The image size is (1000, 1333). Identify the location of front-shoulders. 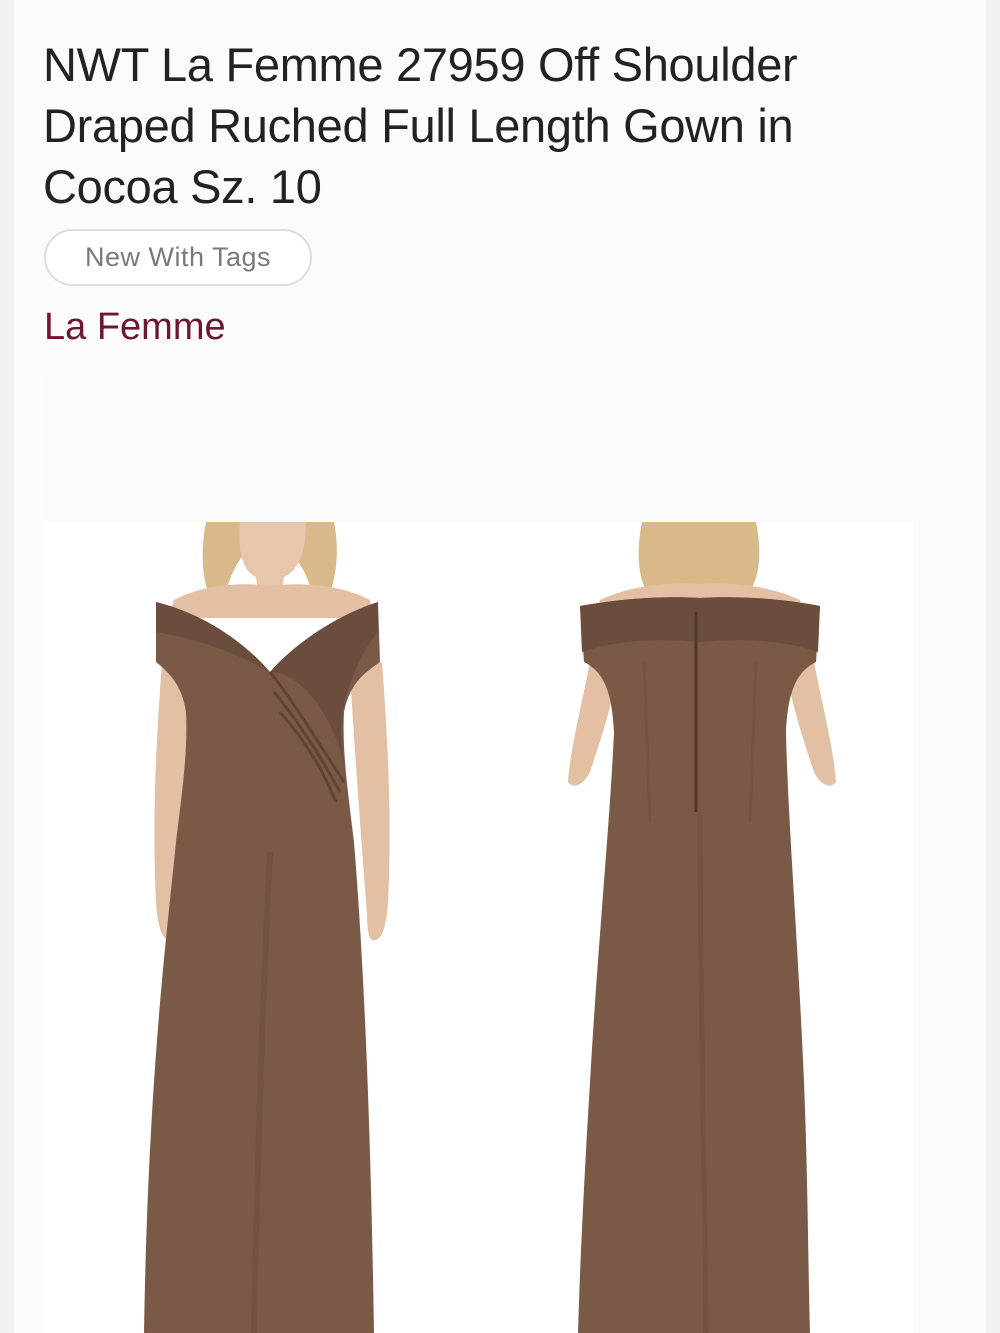
(271, 601).